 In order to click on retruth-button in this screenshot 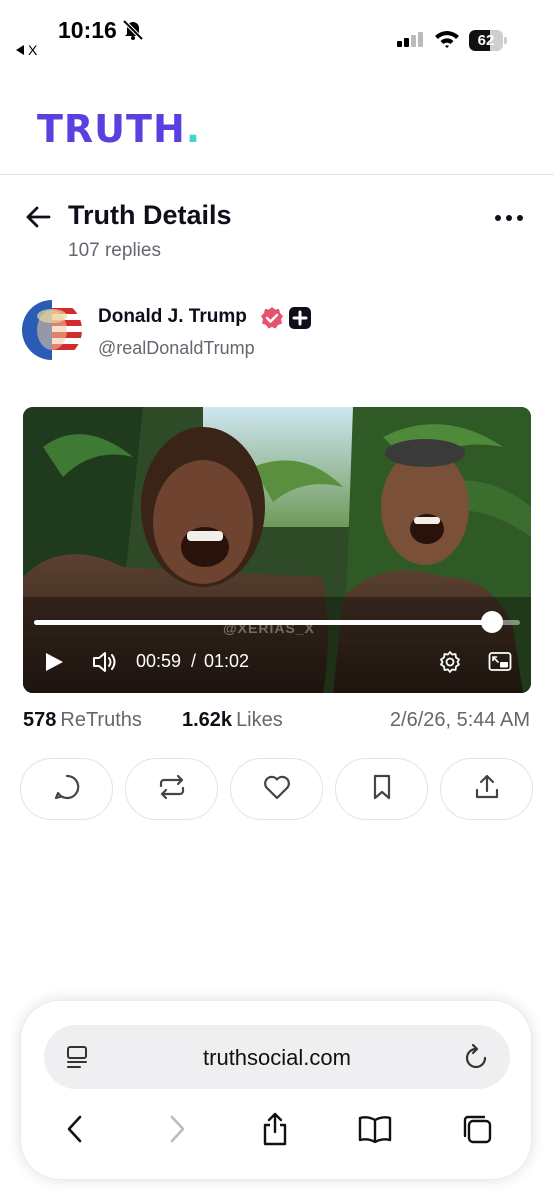, I will do `click(171, 789)`.